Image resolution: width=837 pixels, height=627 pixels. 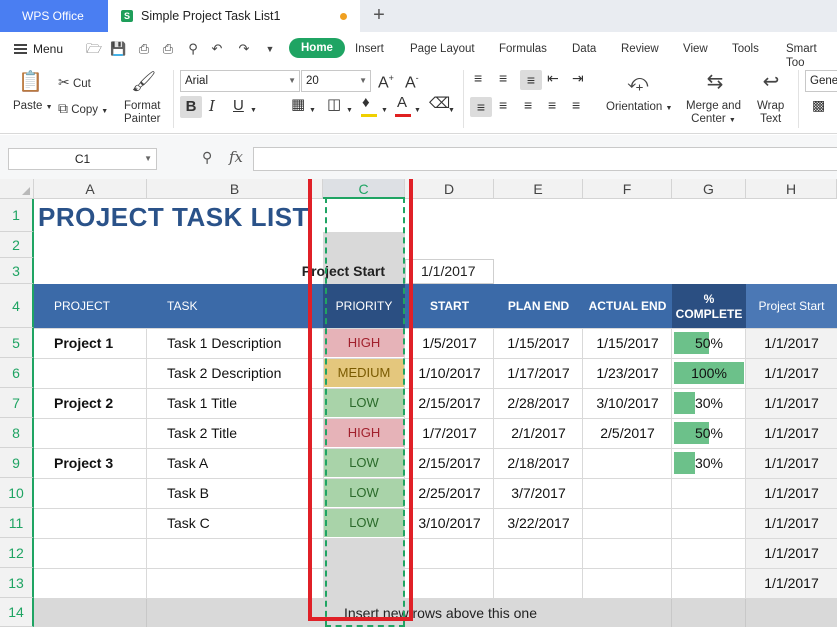 I want to click on align-center-icon: ≡, so click(x=503, y=105).